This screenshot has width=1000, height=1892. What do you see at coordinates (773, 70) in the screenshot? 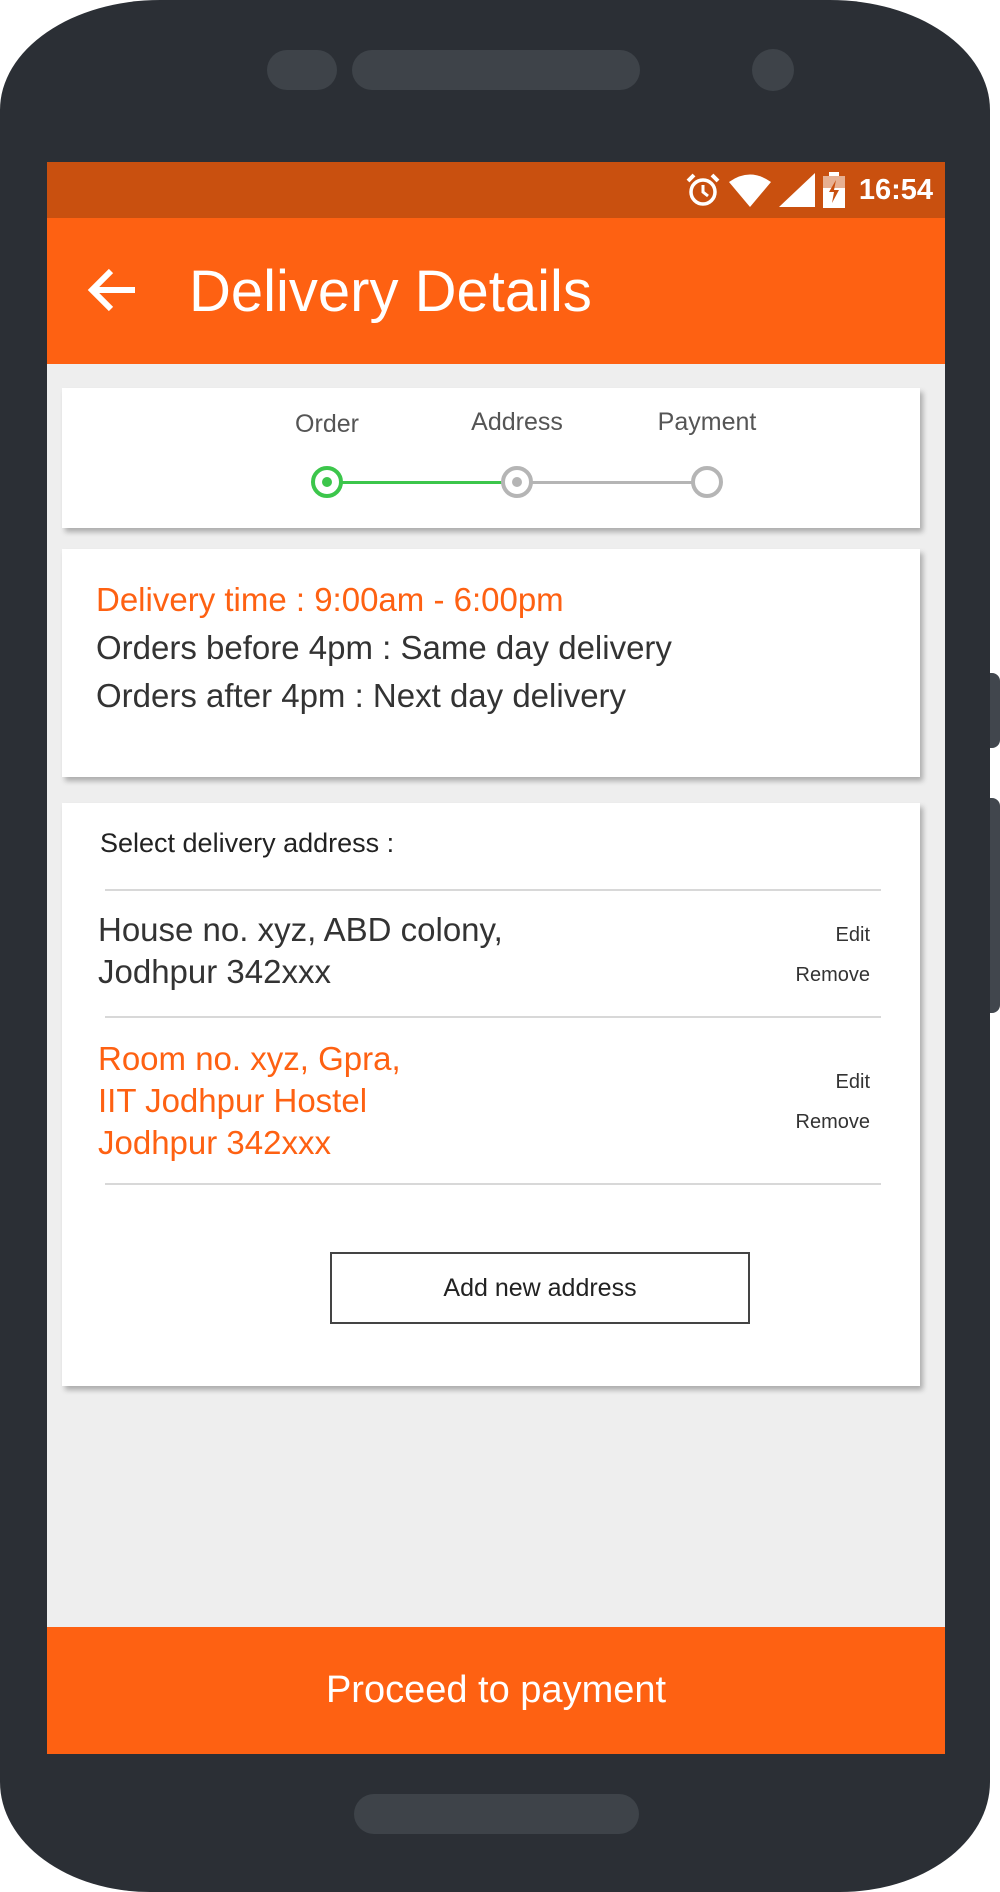
I see `front-camera` at bounding box center [773, 70].